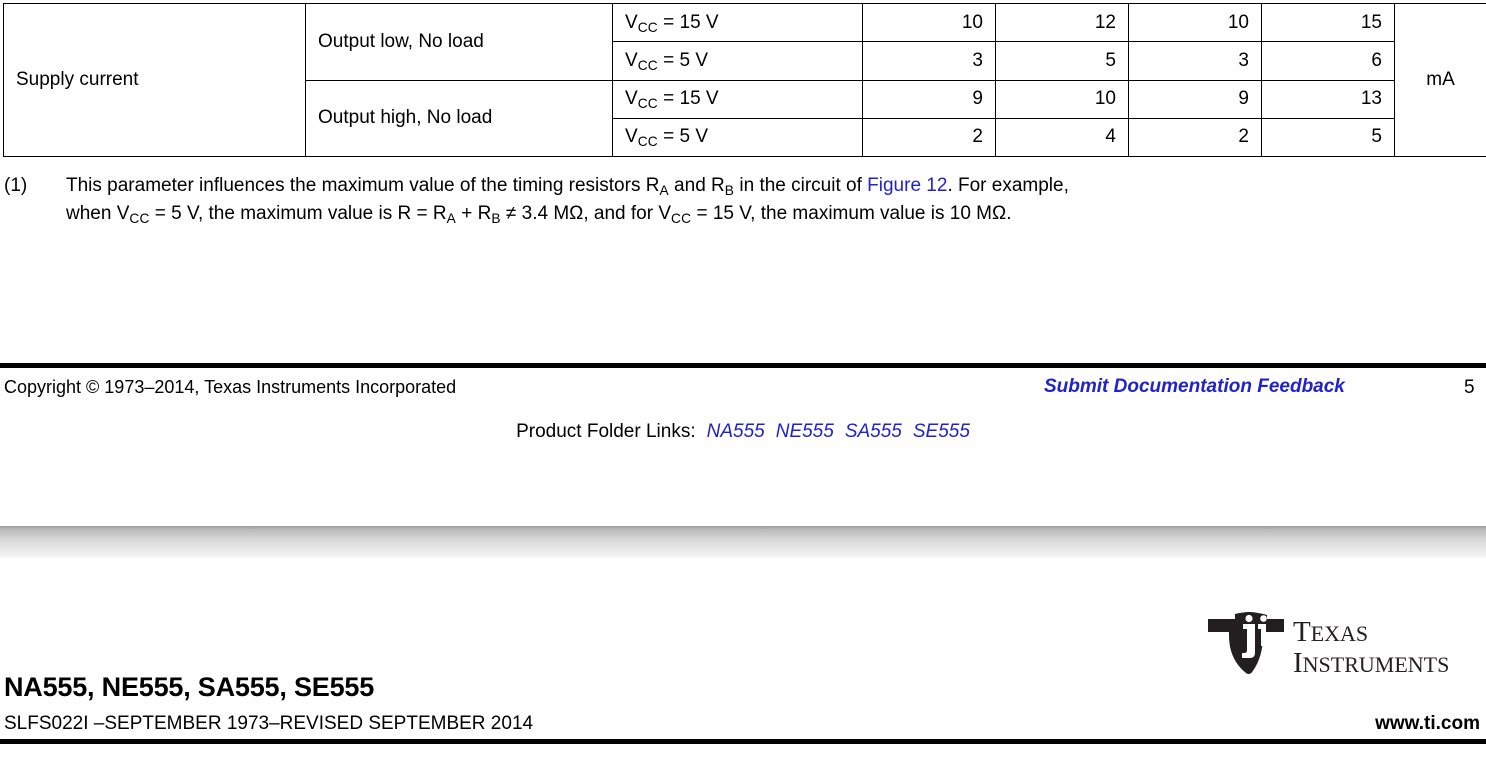  What do you see at coordinates (929, 61) in the screenshot?
I see `value-cell-col1: 3` at bounding box center [929, 61].